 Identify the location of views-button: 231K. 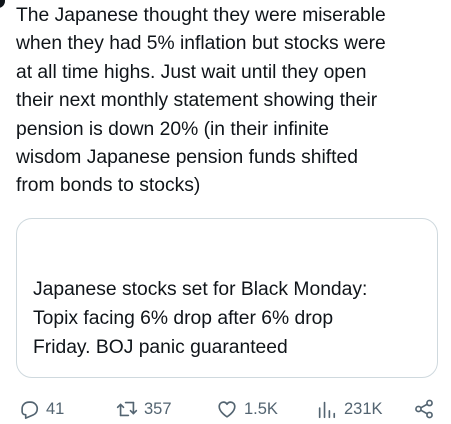
(349, 409).